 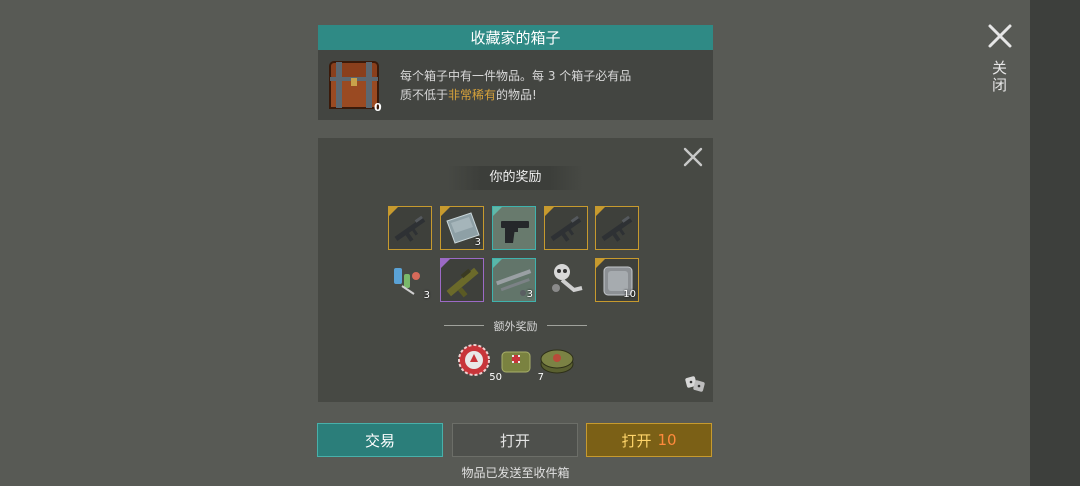 I want to click on open-10-button: 打开 10, so click(x=649, y=440).